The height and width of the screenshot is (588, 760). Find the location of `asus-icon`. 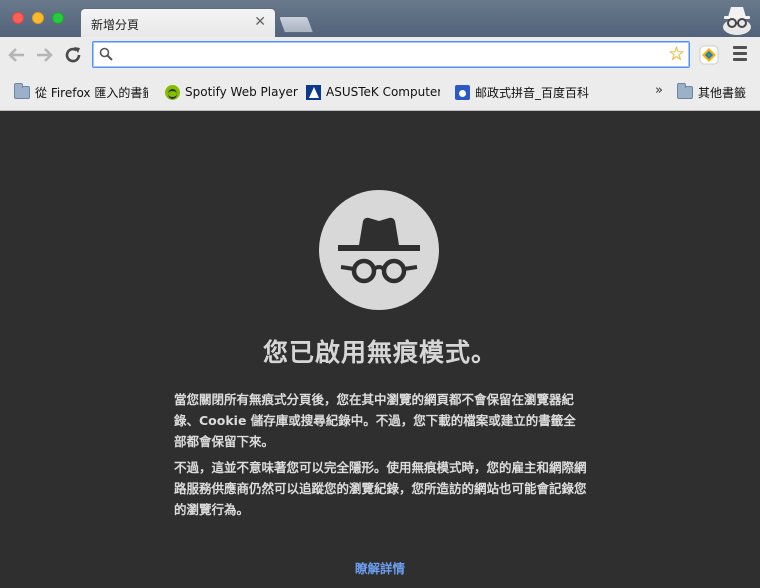

asus-icon is located at coordinates (313, 92).